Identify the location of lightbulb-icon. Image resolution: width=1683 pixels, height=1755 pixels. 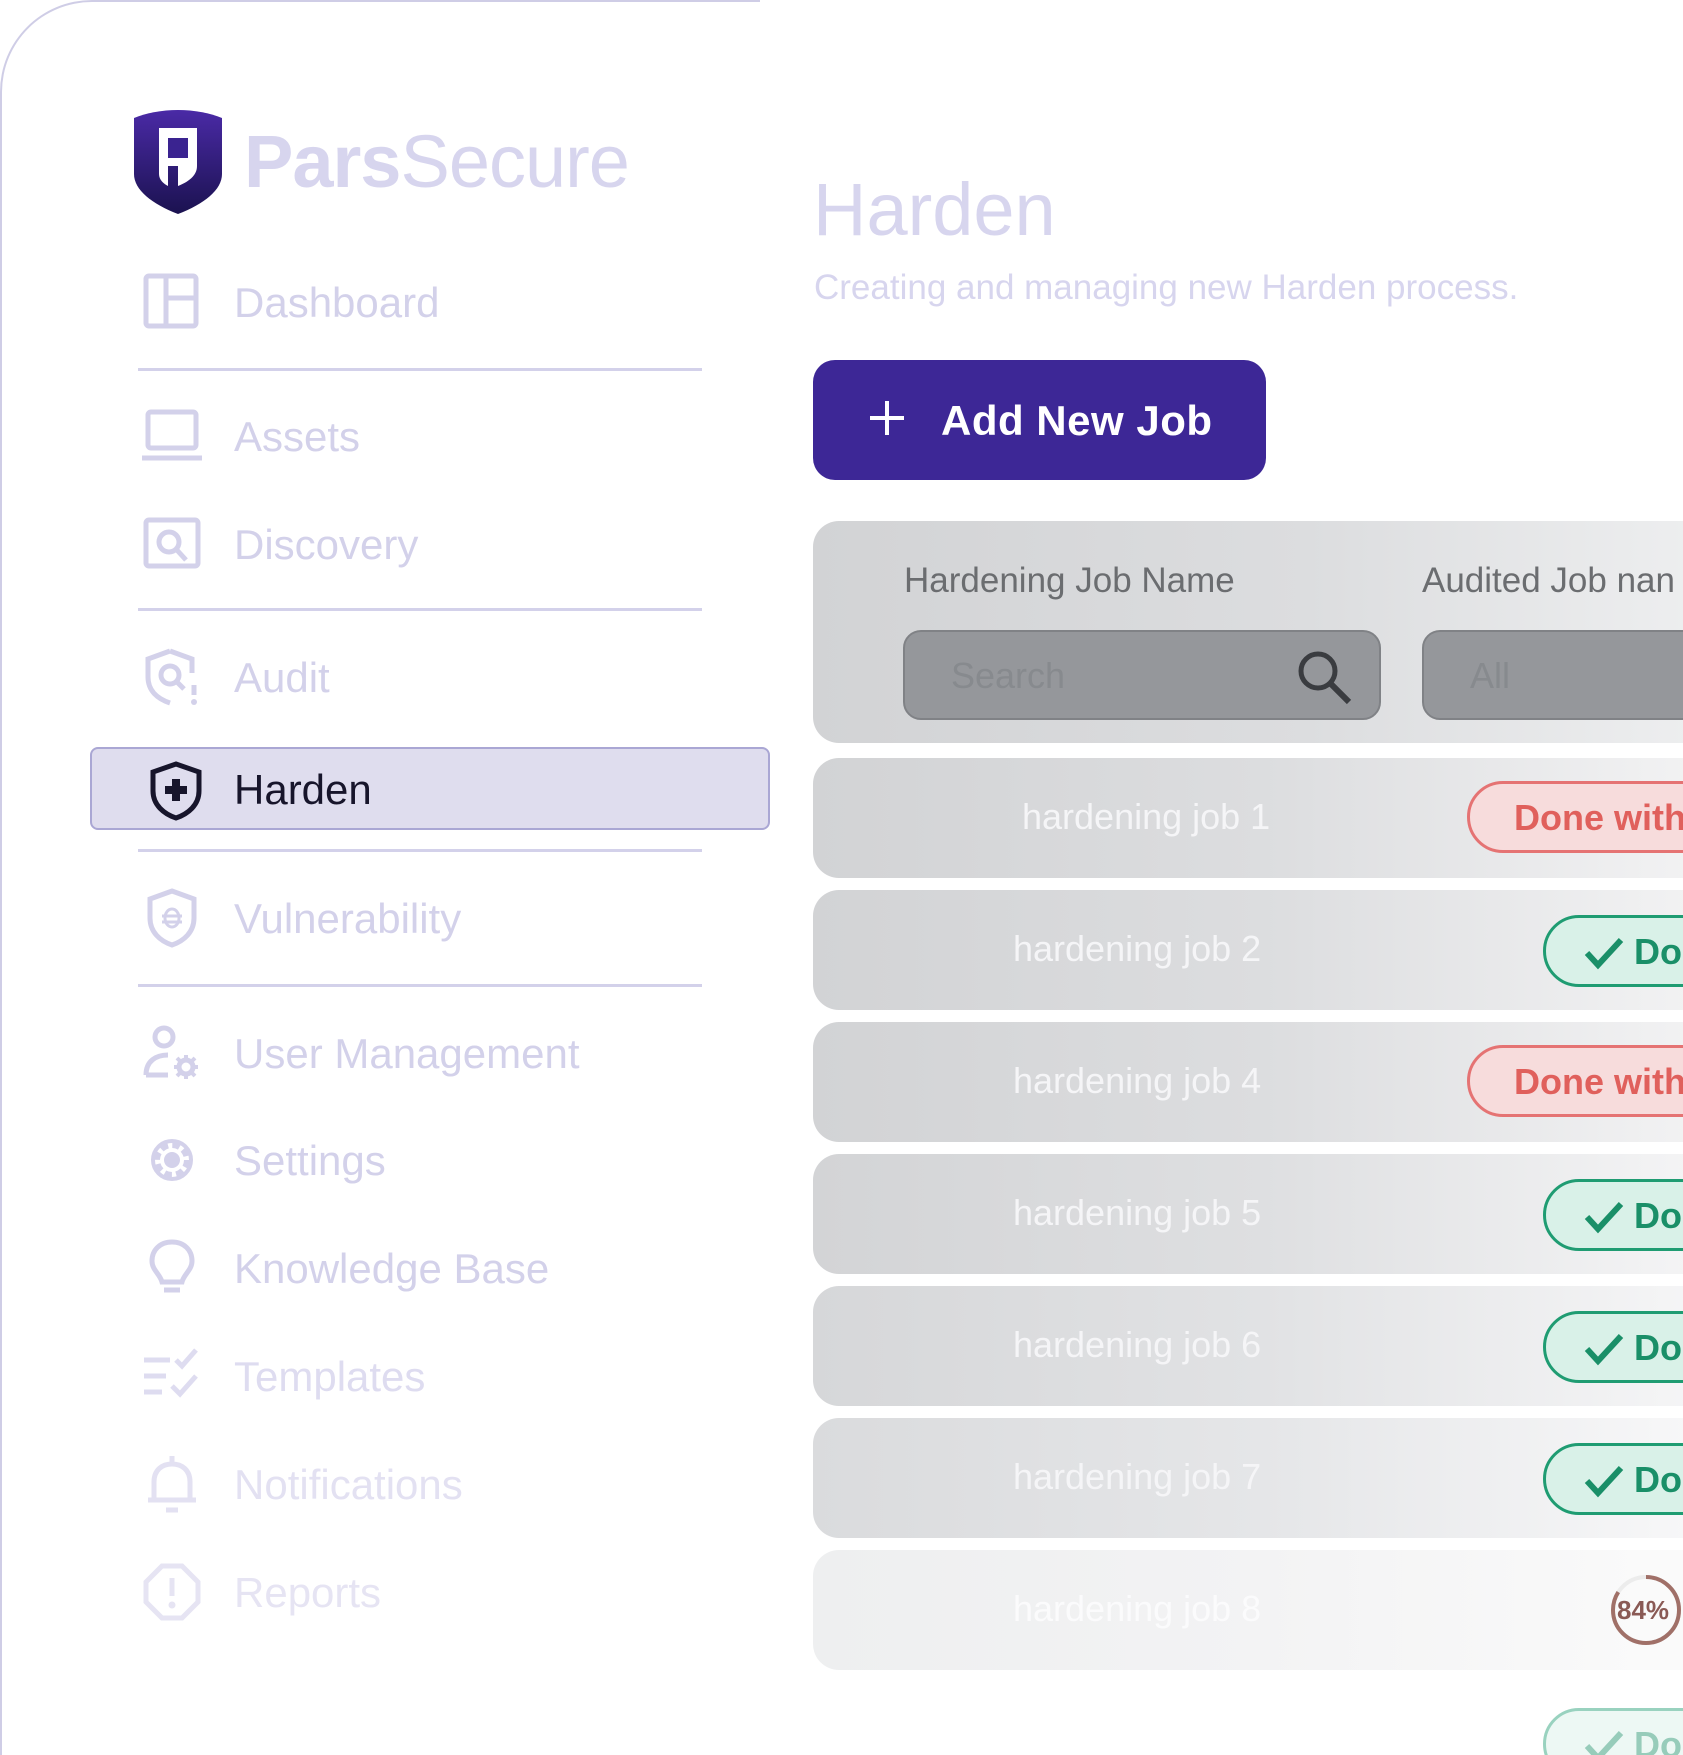
(172, 1266).